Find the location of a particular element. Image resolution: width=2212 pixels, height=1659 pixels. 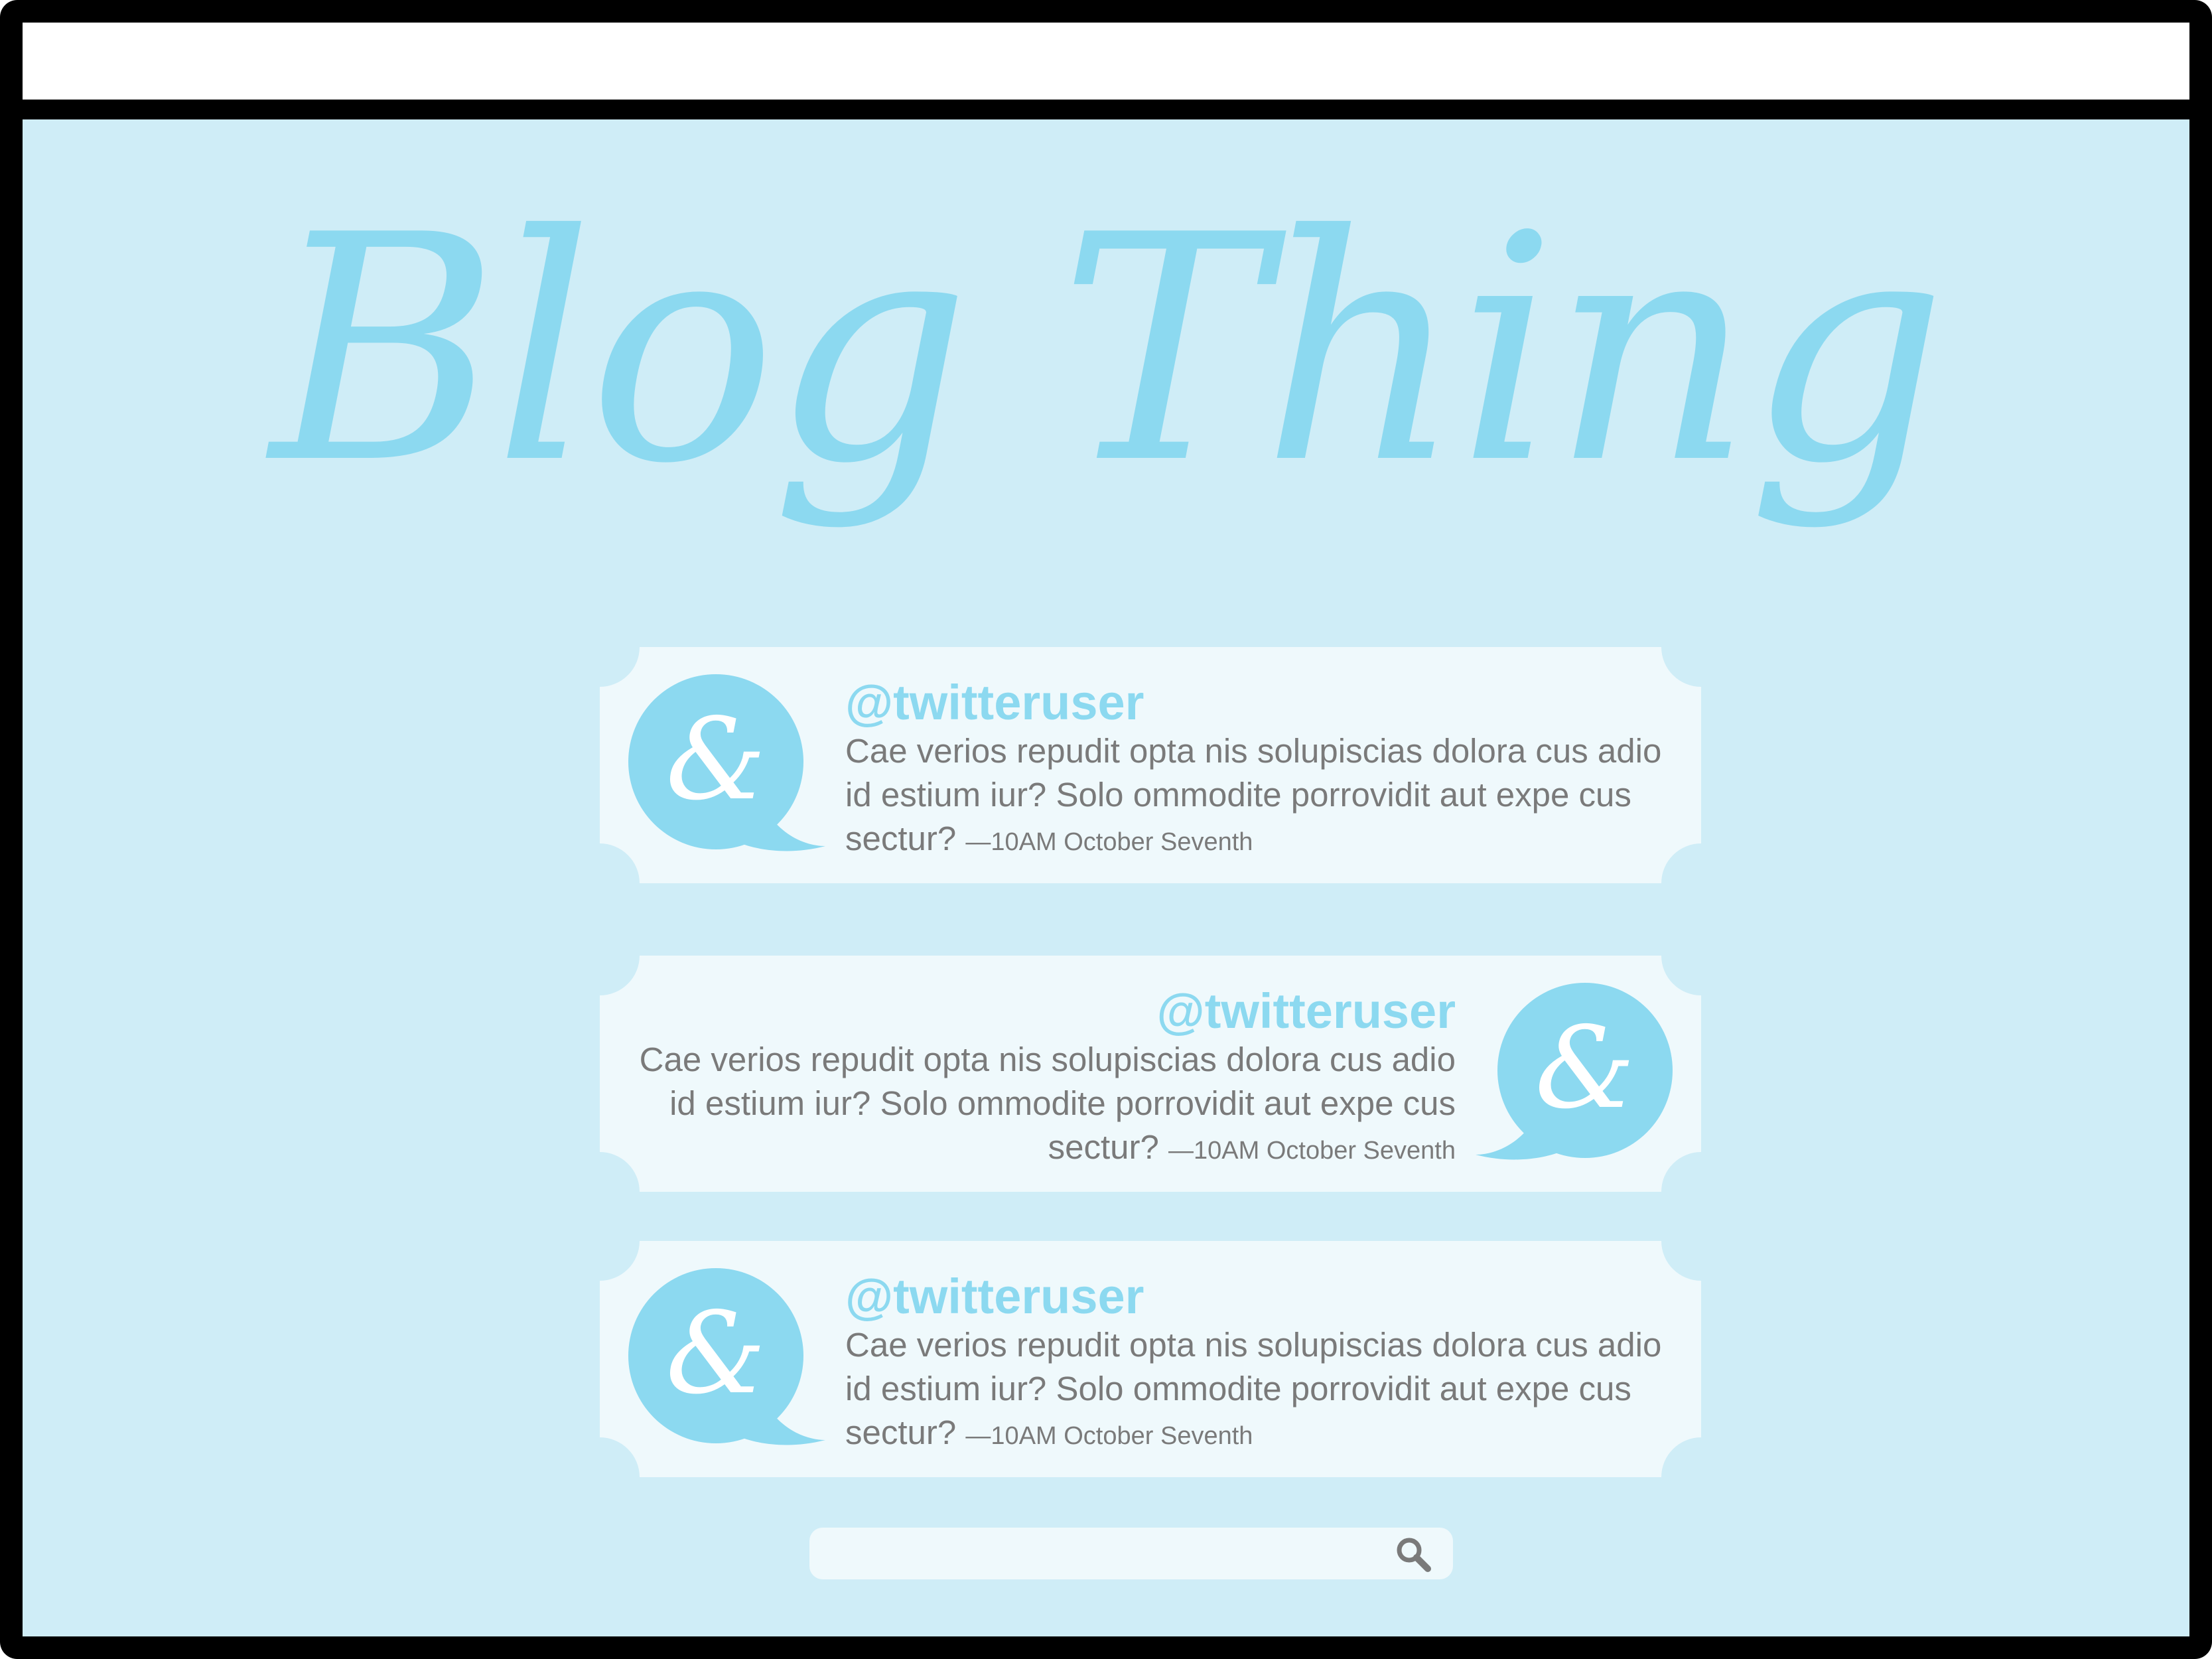

browser-title-bar is located at coordinates (1106, 71).